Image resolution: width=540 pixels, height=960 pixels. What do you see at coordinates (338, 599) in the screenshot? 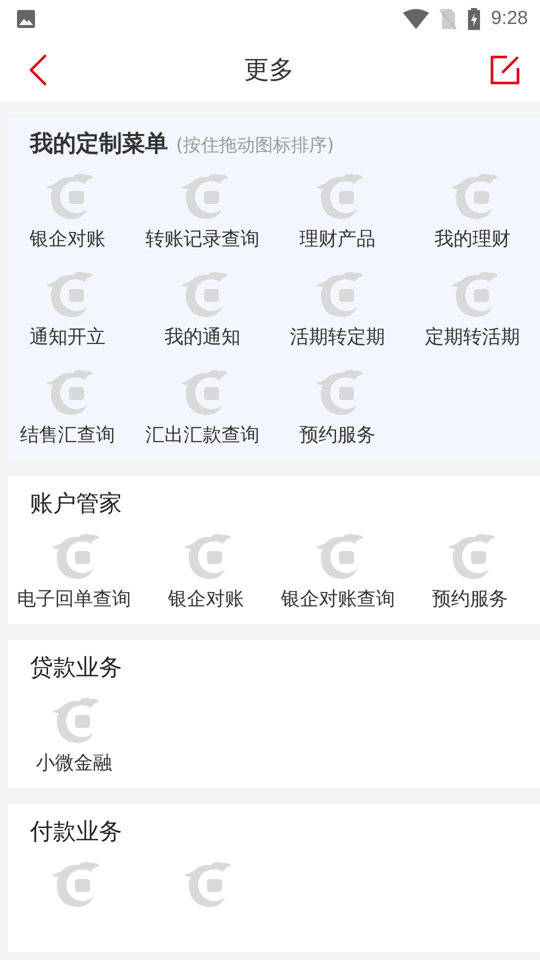
I see `menu-item-label: 银企对账查询` at bounding box center [338, 599].